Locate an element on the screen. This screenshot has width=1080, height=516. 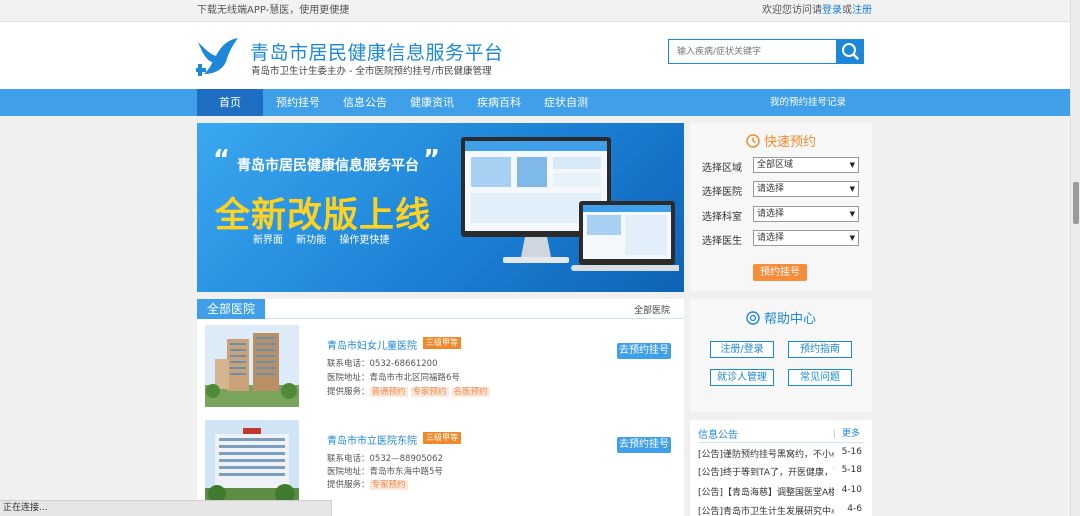
nav-item-health-news: 健康资讯 is located at coordinates (432, 102).